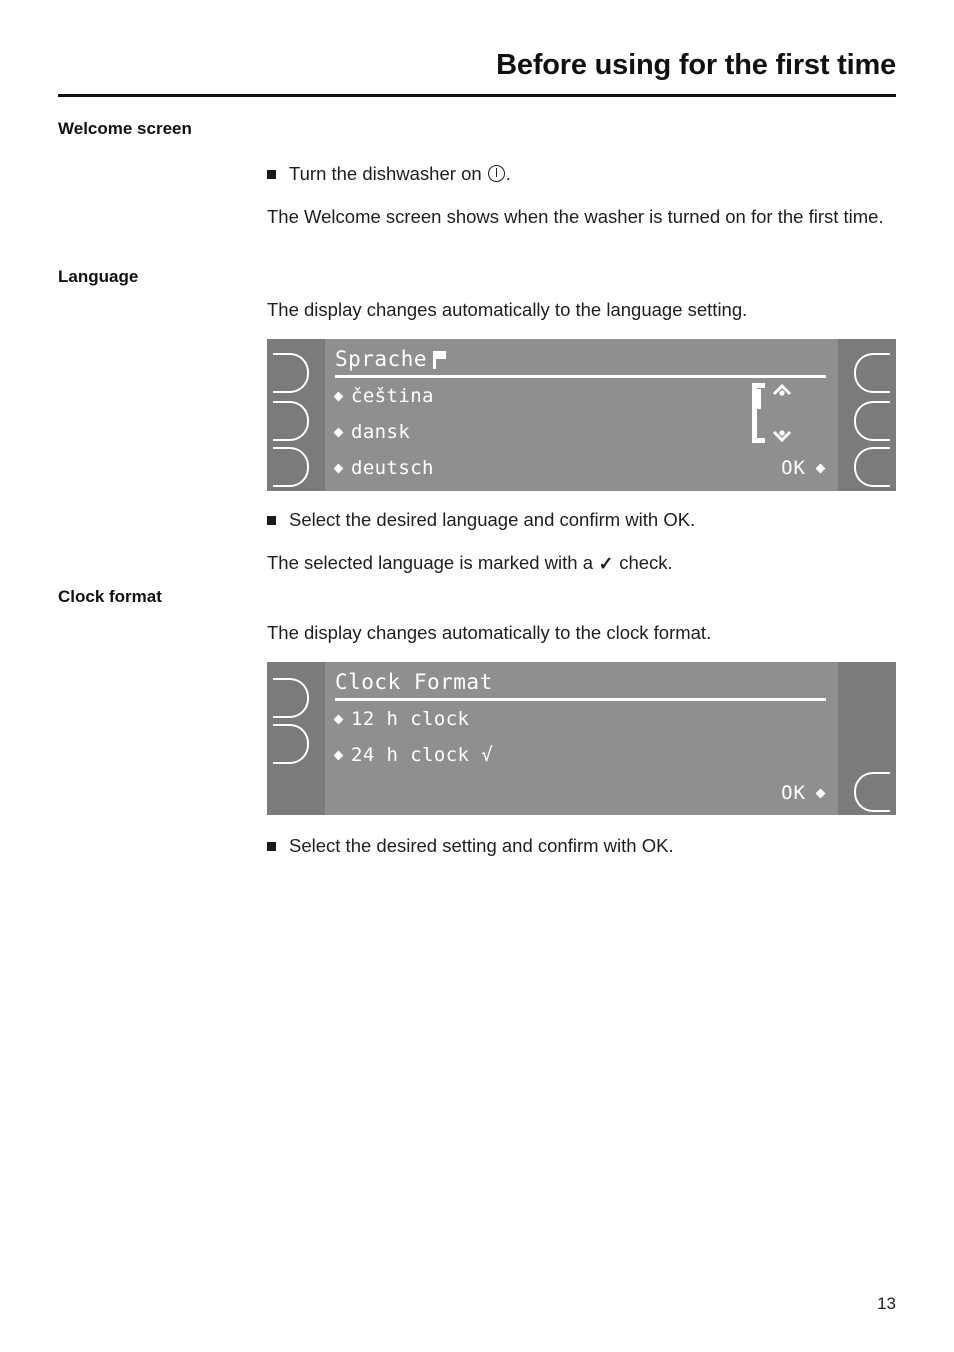 The image size is (954, 1352). Describe the element at coordinates (98, 276) in the screenshot. I see `section-heading-language: Language` at that location.